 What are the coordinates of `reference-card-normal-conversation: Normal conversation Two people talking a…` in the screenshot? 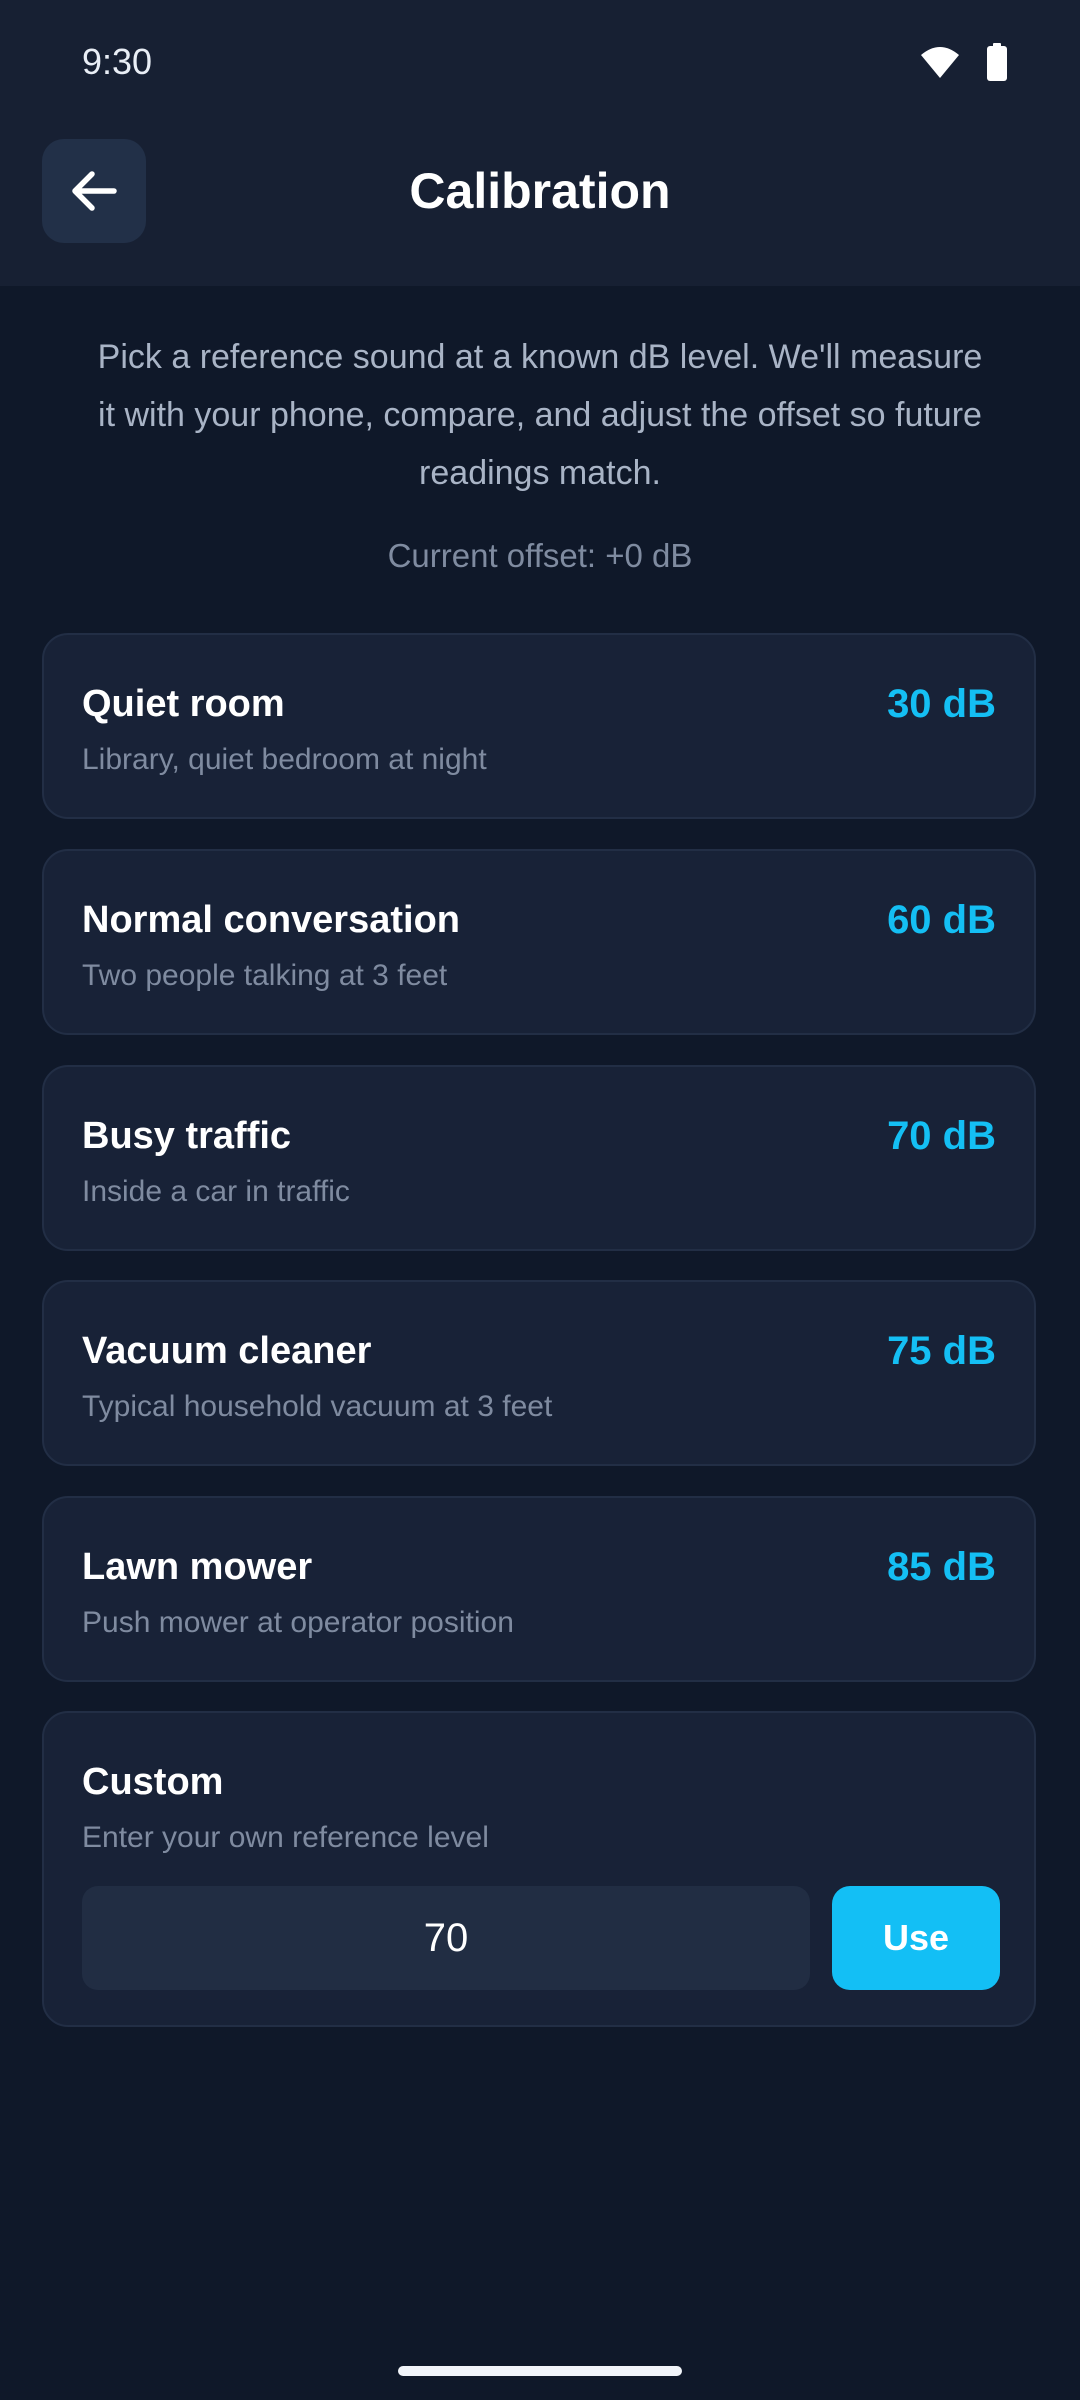 It's located at (539, 942).